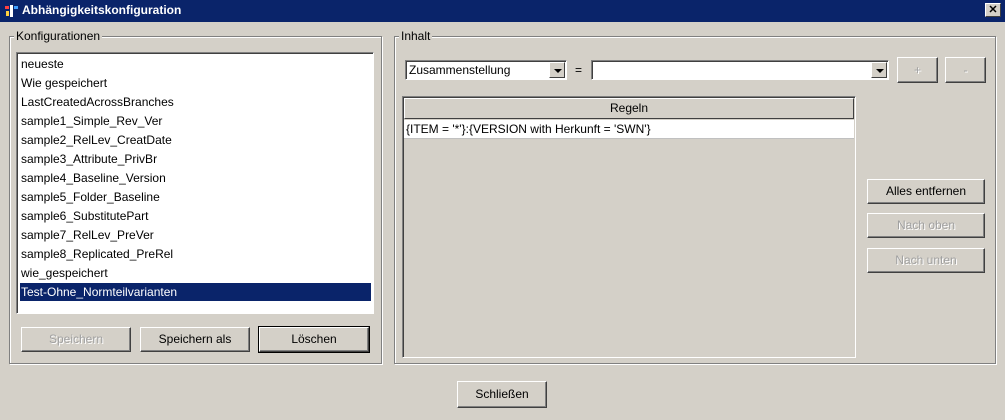  What do you see at coordinates (502, 11) in the screenshot?
I see `title-bar: Abhängigkeitskonfiguration ✕` at bounding box center [502, 11].